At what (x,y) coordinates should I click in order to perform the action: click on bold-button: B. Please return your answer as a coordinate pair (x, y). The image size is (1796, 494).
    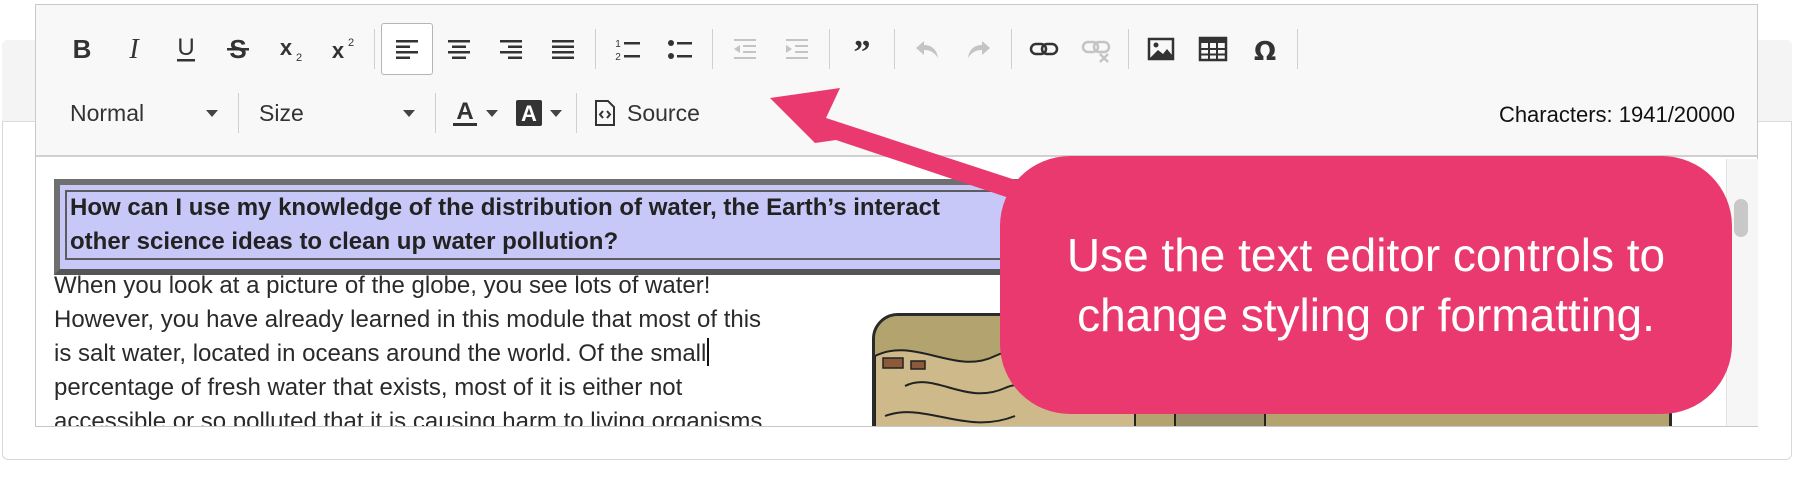
    Looking at the image, I should click on (82, 49).